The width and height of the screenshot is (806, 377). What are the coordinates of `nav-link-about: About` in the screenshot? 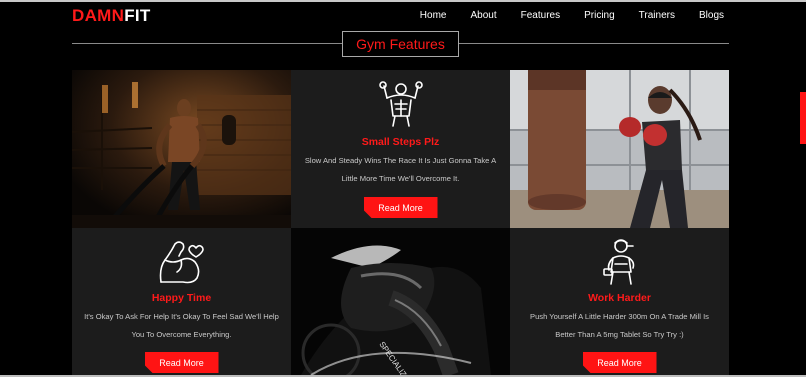 It's located at (483, 16).